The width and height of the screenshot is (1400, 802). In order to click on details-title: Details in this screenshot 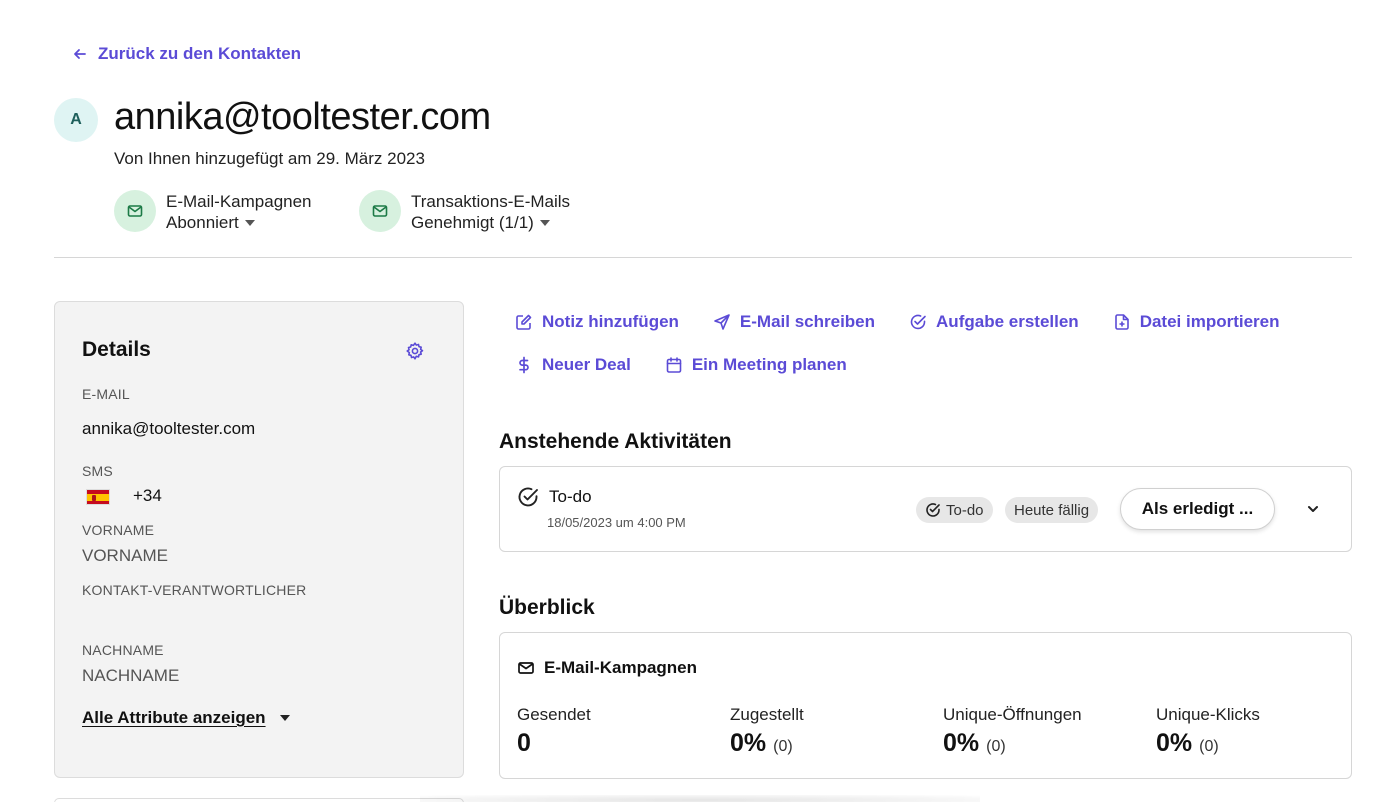, I will do `click(116, 349)`.